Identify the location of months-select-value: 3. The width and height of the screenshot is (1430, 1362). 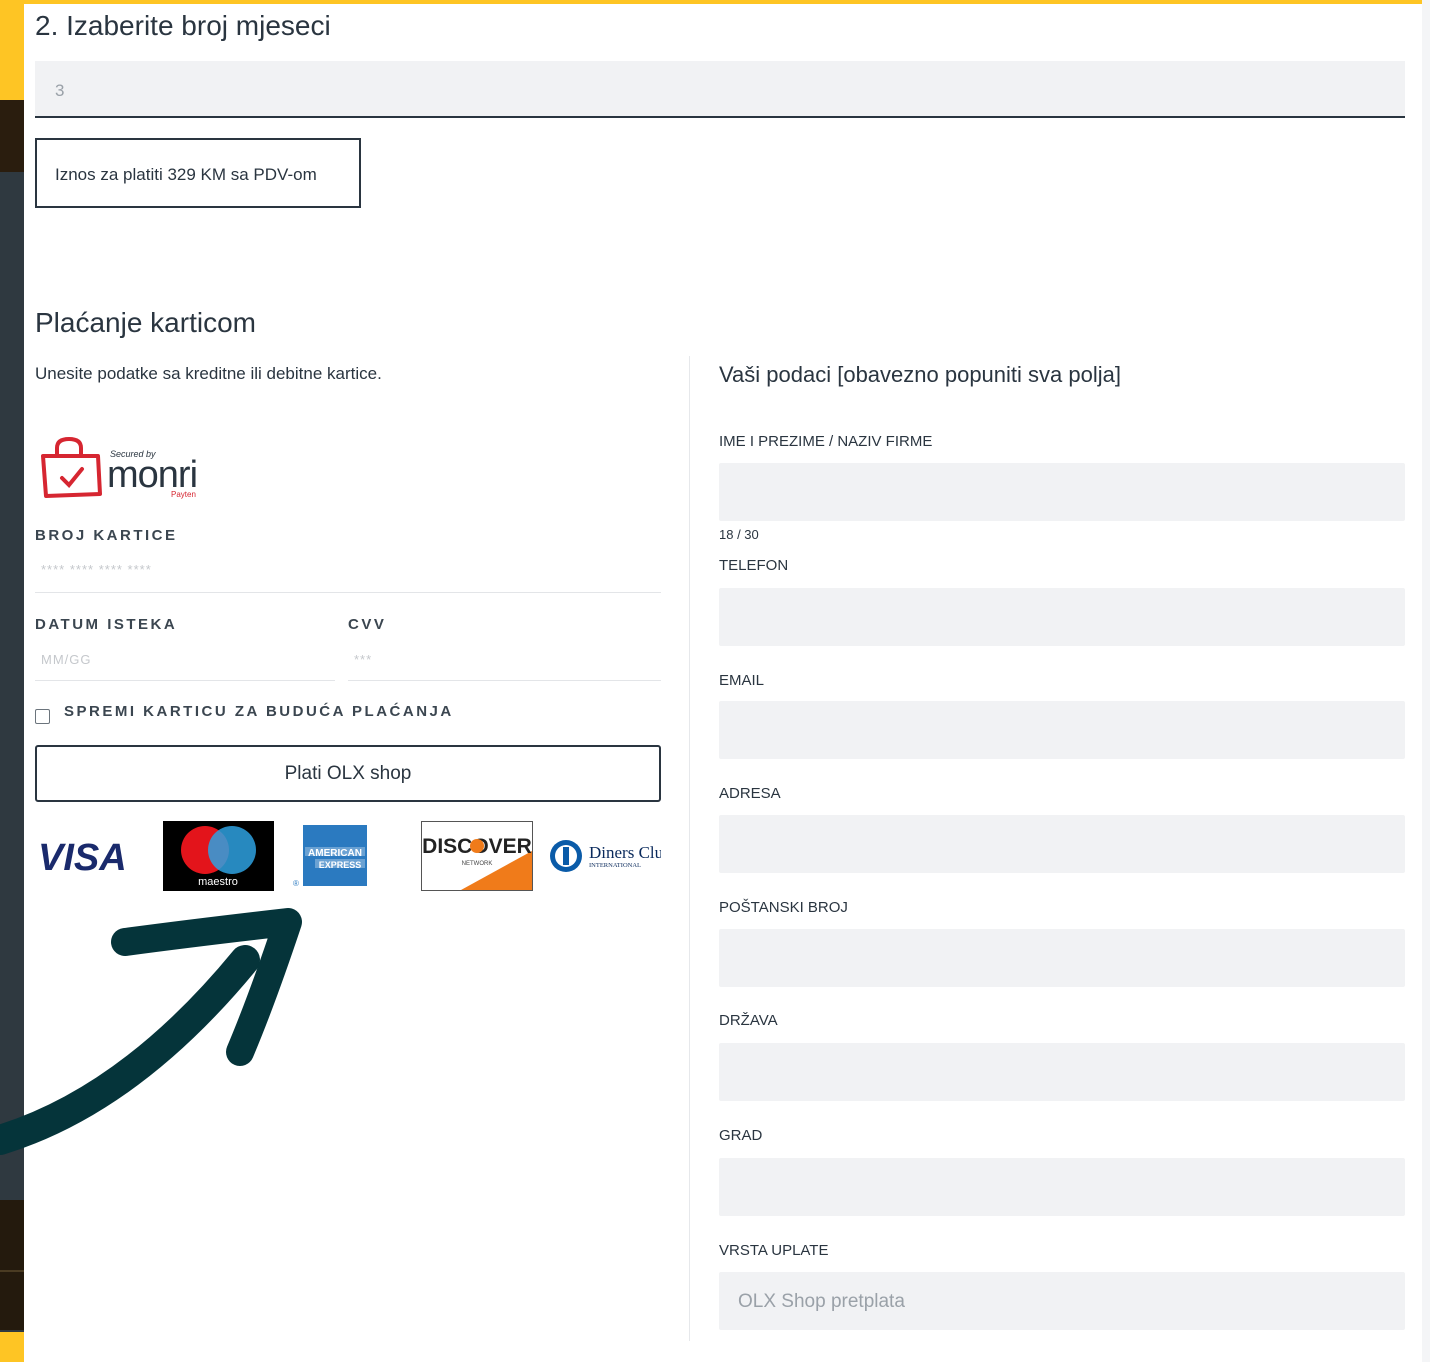
(60, 90).